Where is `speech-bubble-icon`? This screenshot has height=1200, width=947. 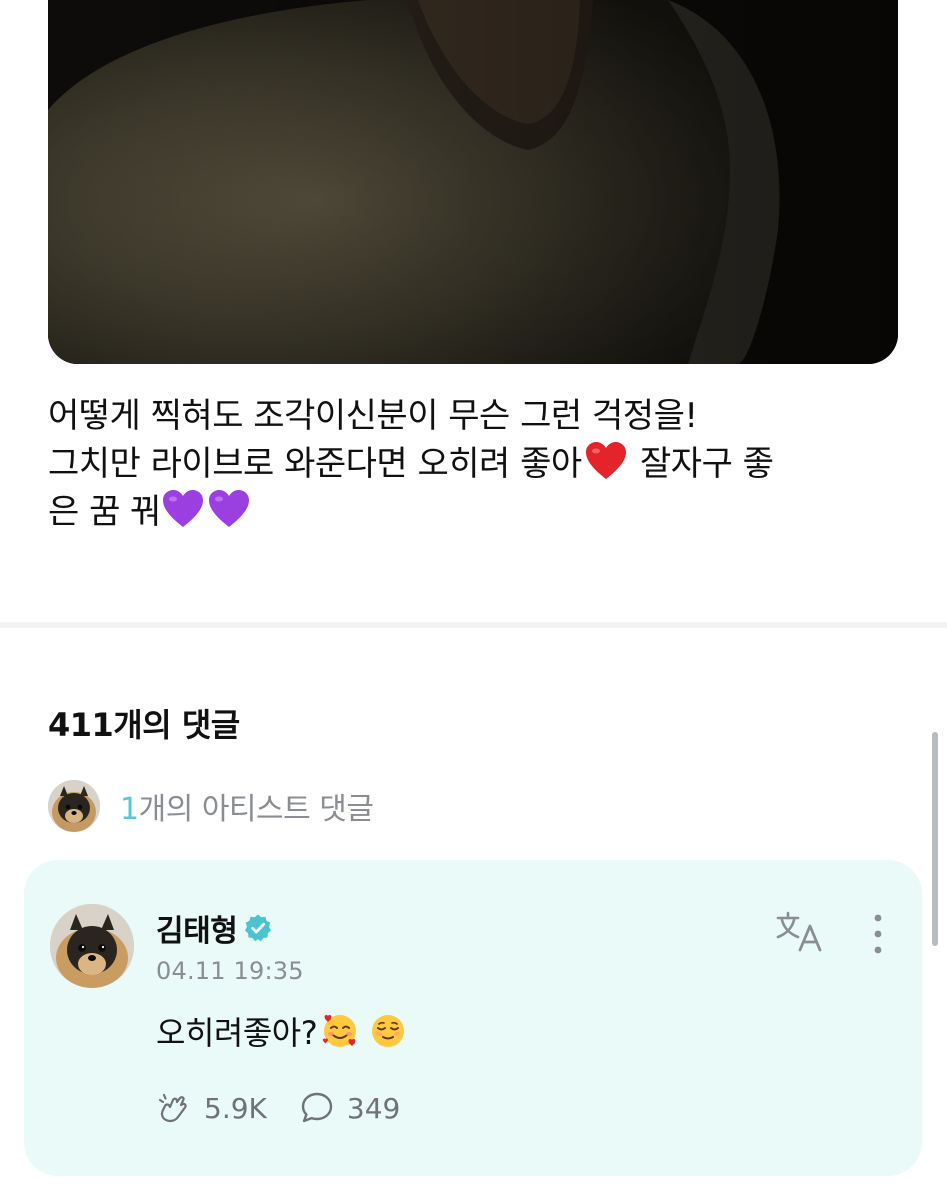 speech-bubble-icon is located at coordinates (317, 1107).